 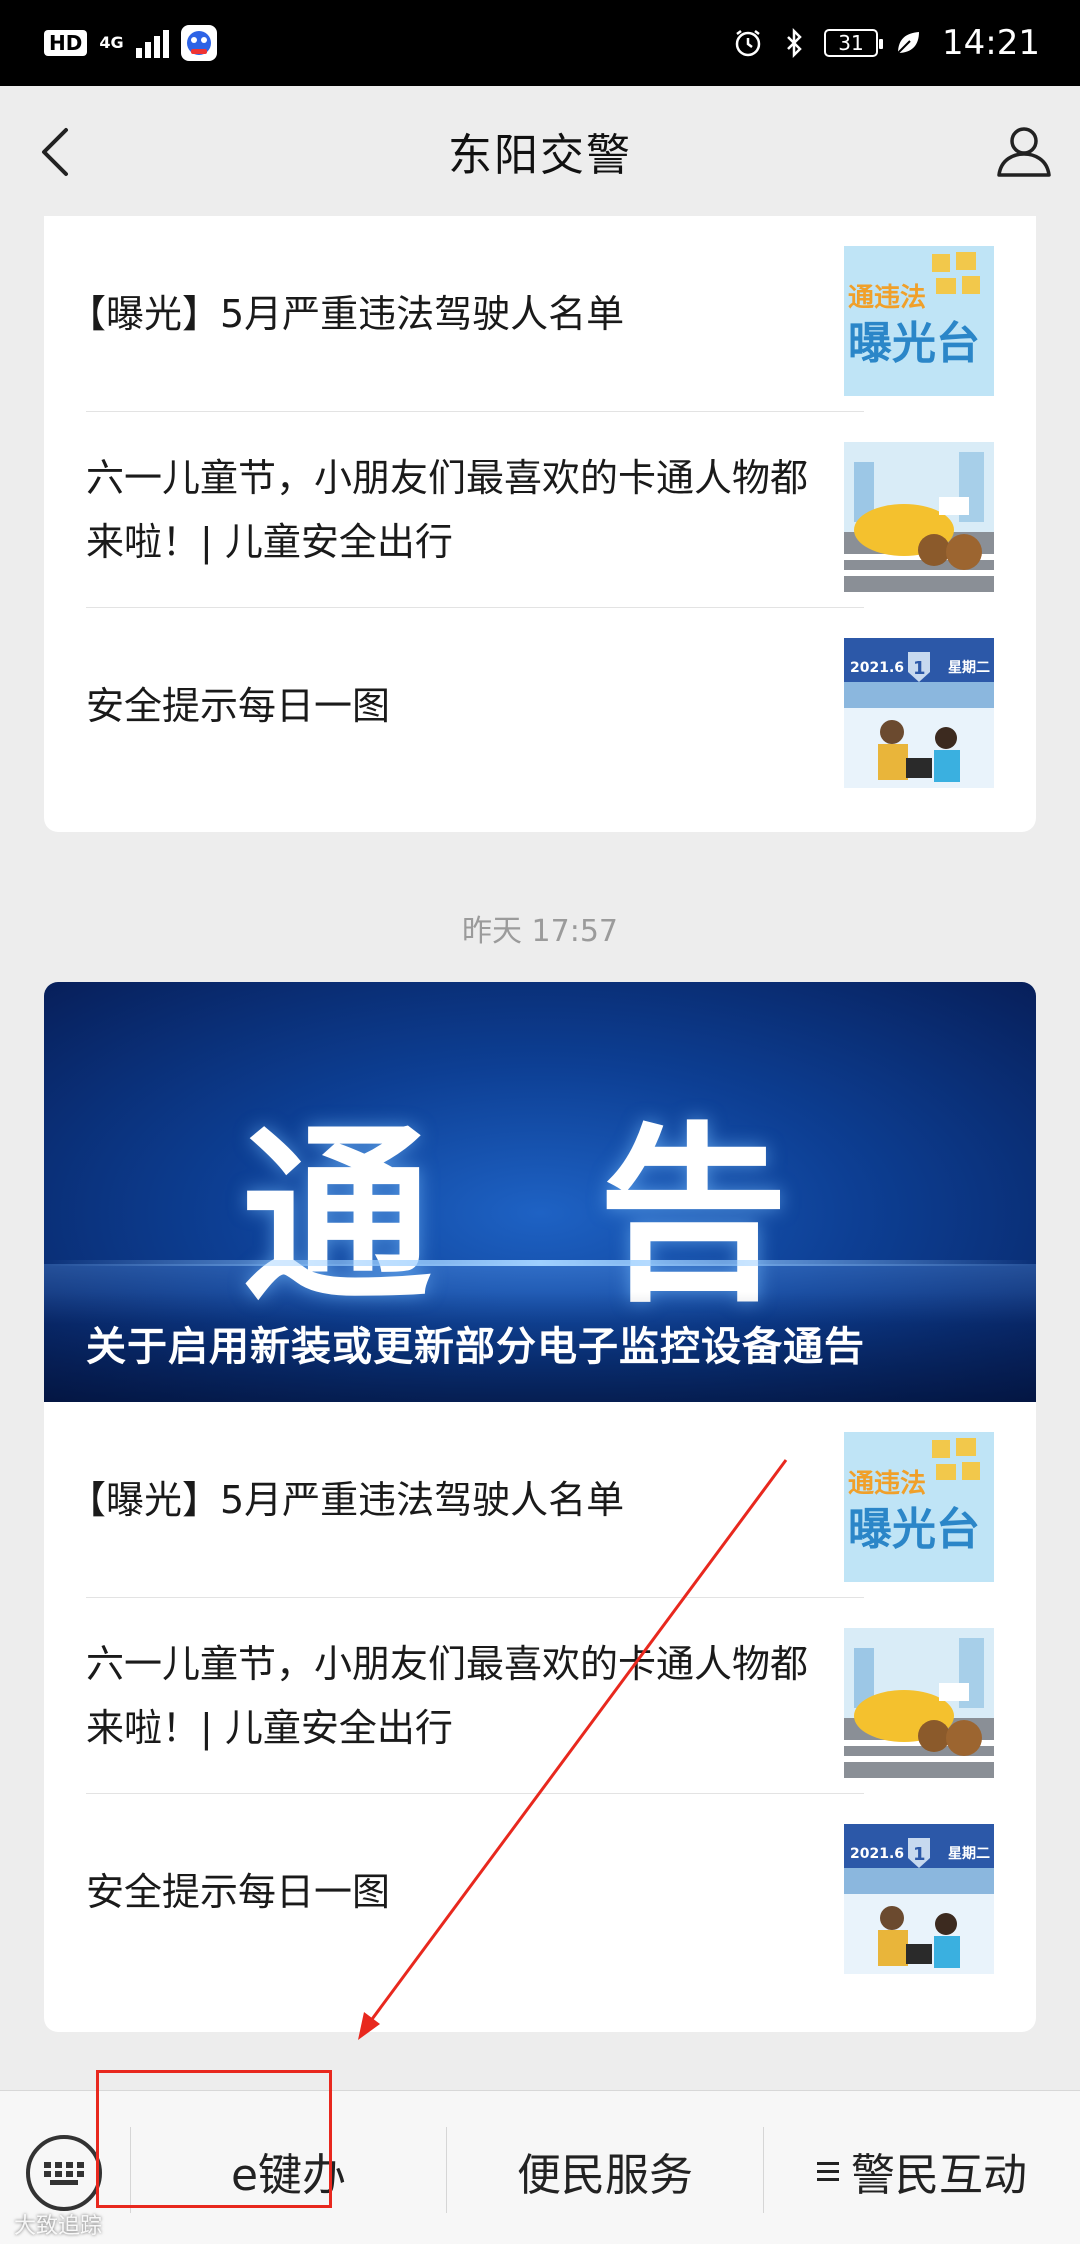 What do you see at coordinates (58, 2226) in the screenshot?
I see `watermark: 大致追踪` at bounding box center [58, 2226].